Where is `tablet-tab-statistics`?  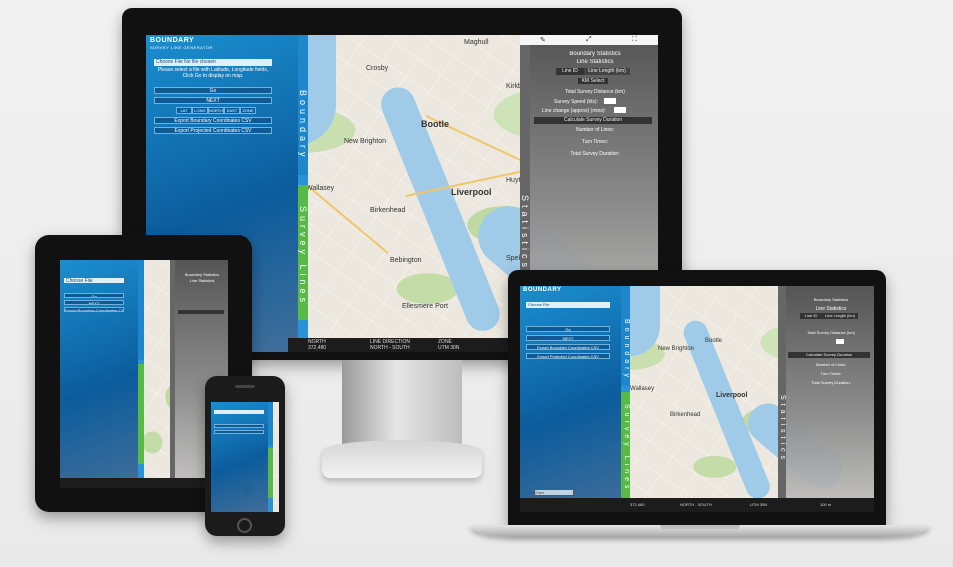 tablet-tab-statistics is located at coordinates (172, 374).